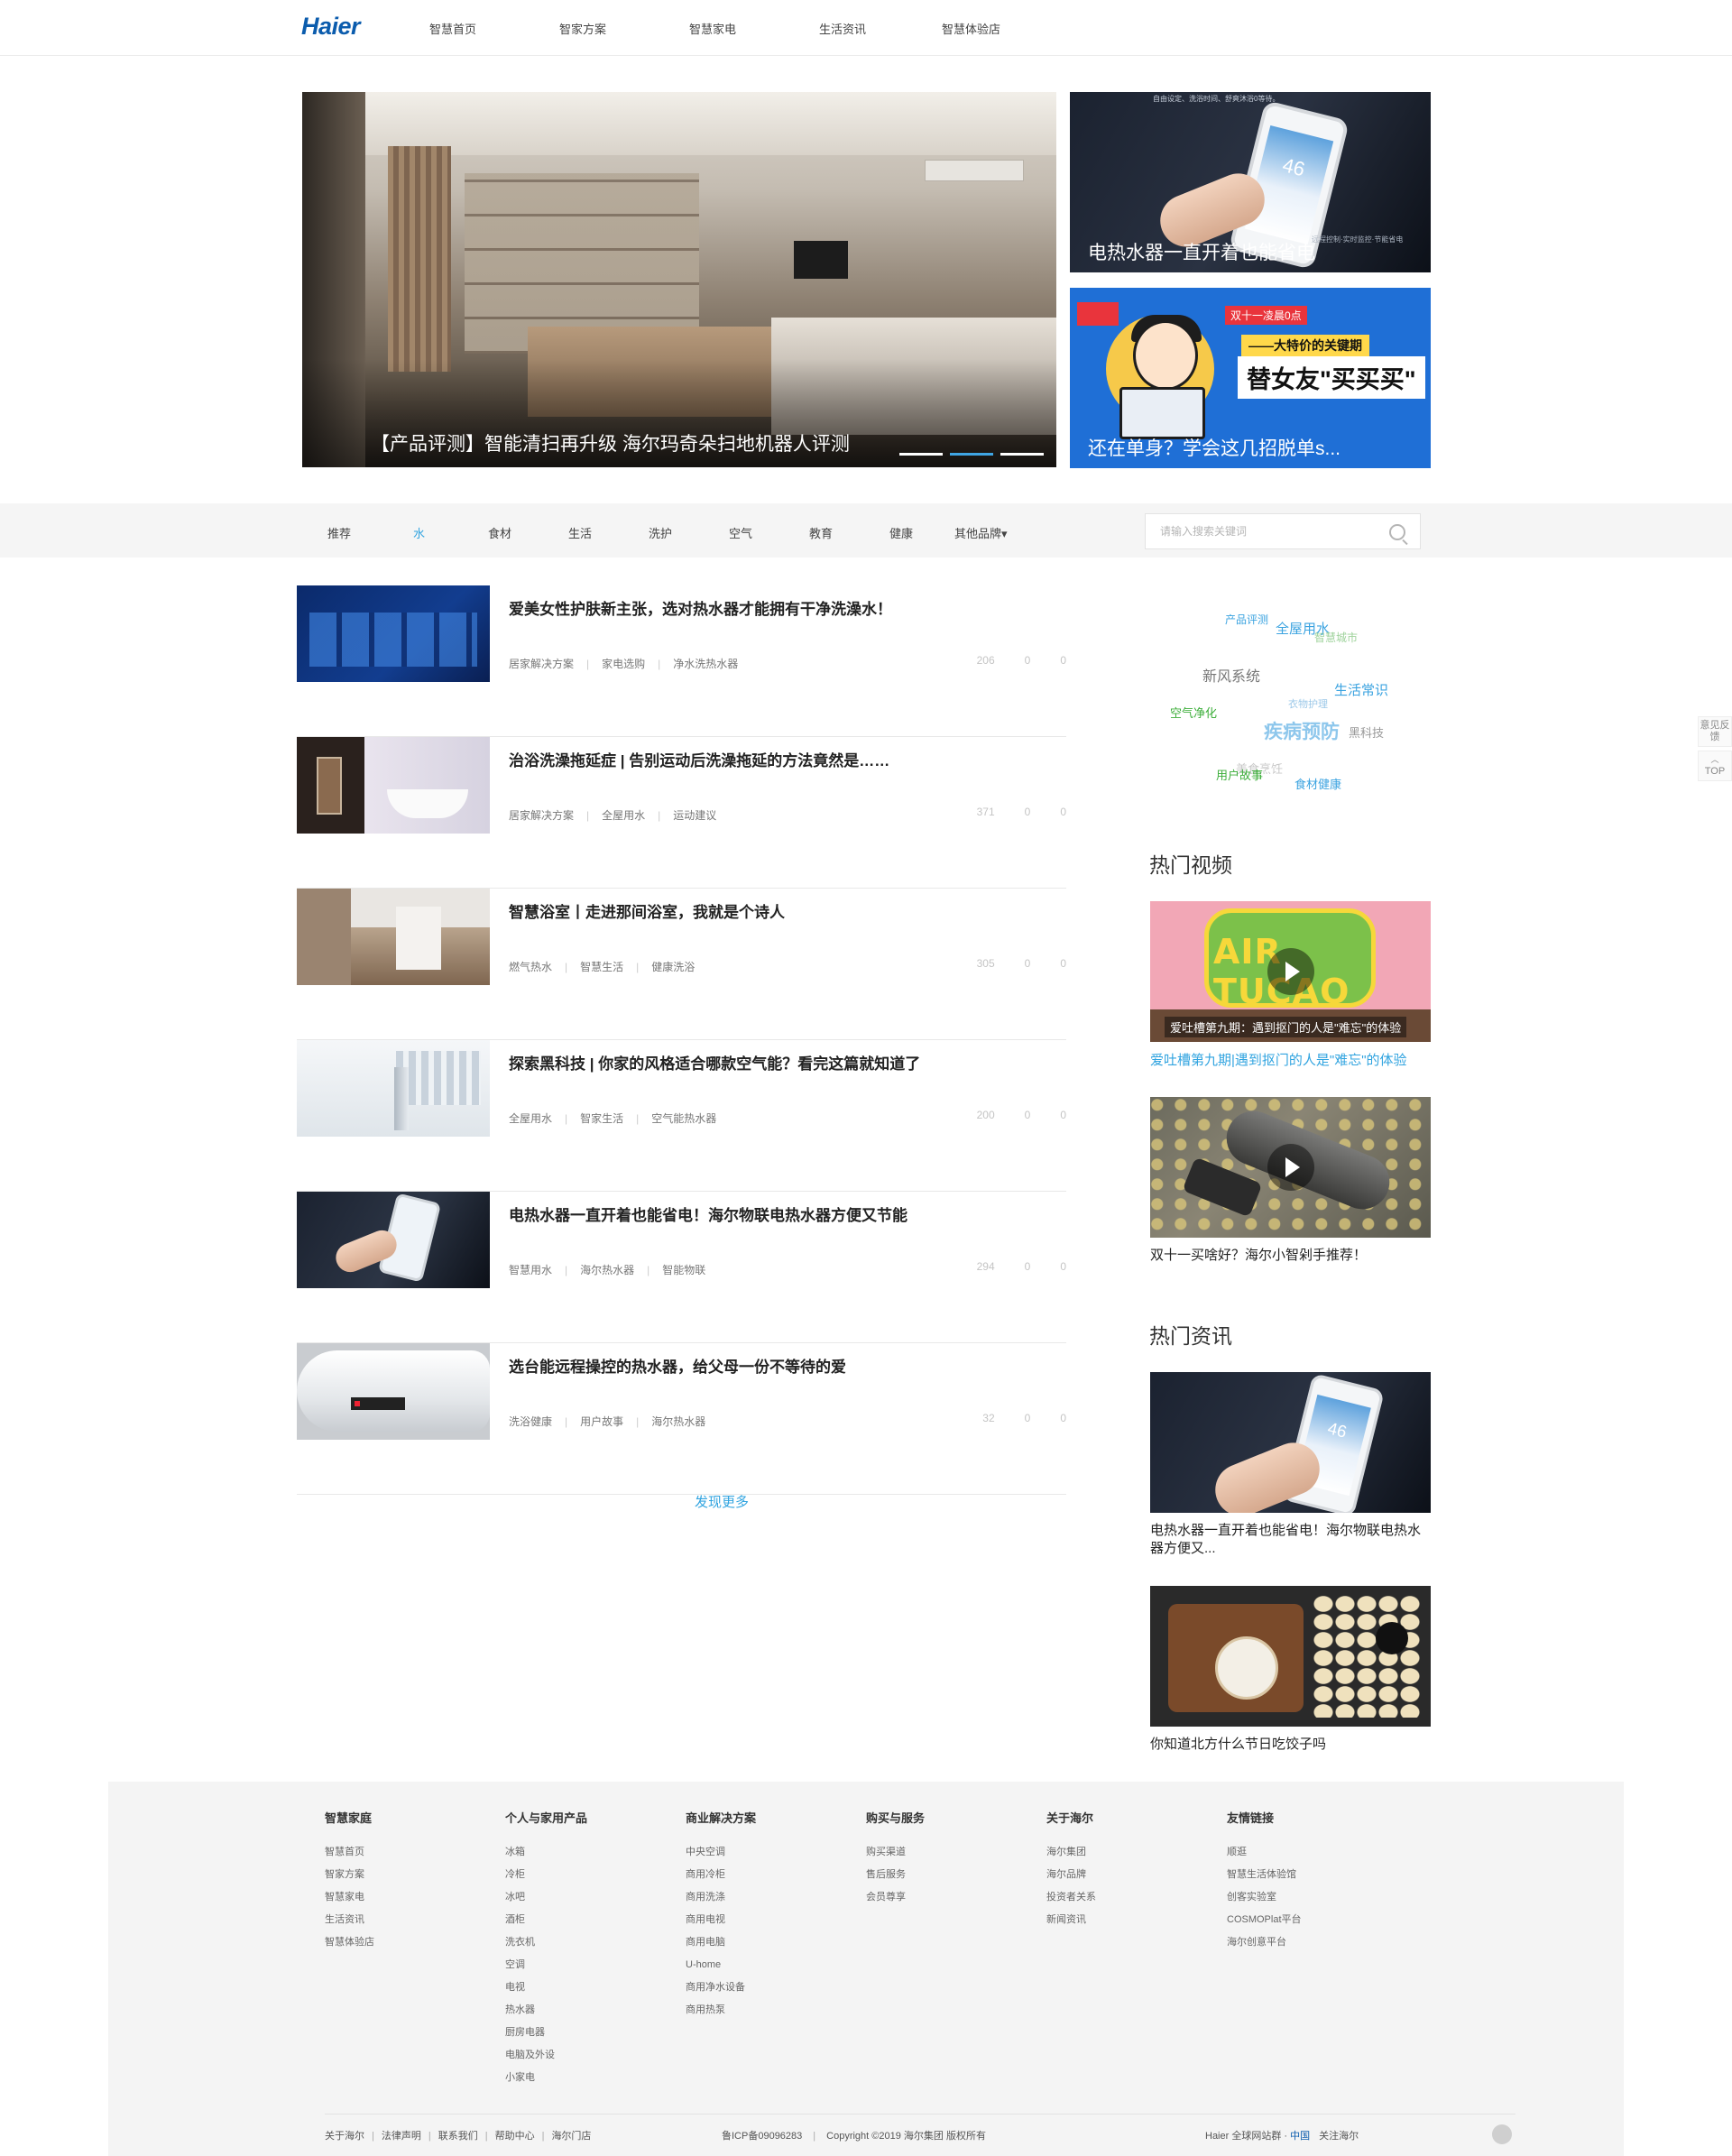 Image resolution: width=1732 pixels, height=2156 pixels. I want to click on footer-link: 冷柜, so click(546, 1875).